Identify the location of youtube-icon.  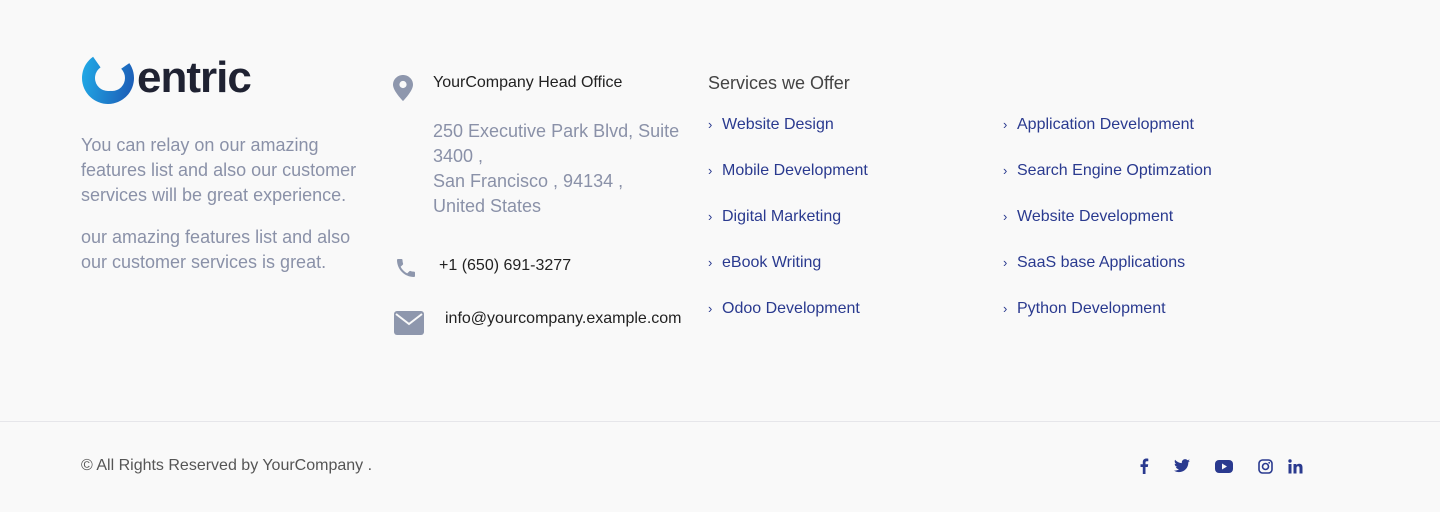
(1224, 466).